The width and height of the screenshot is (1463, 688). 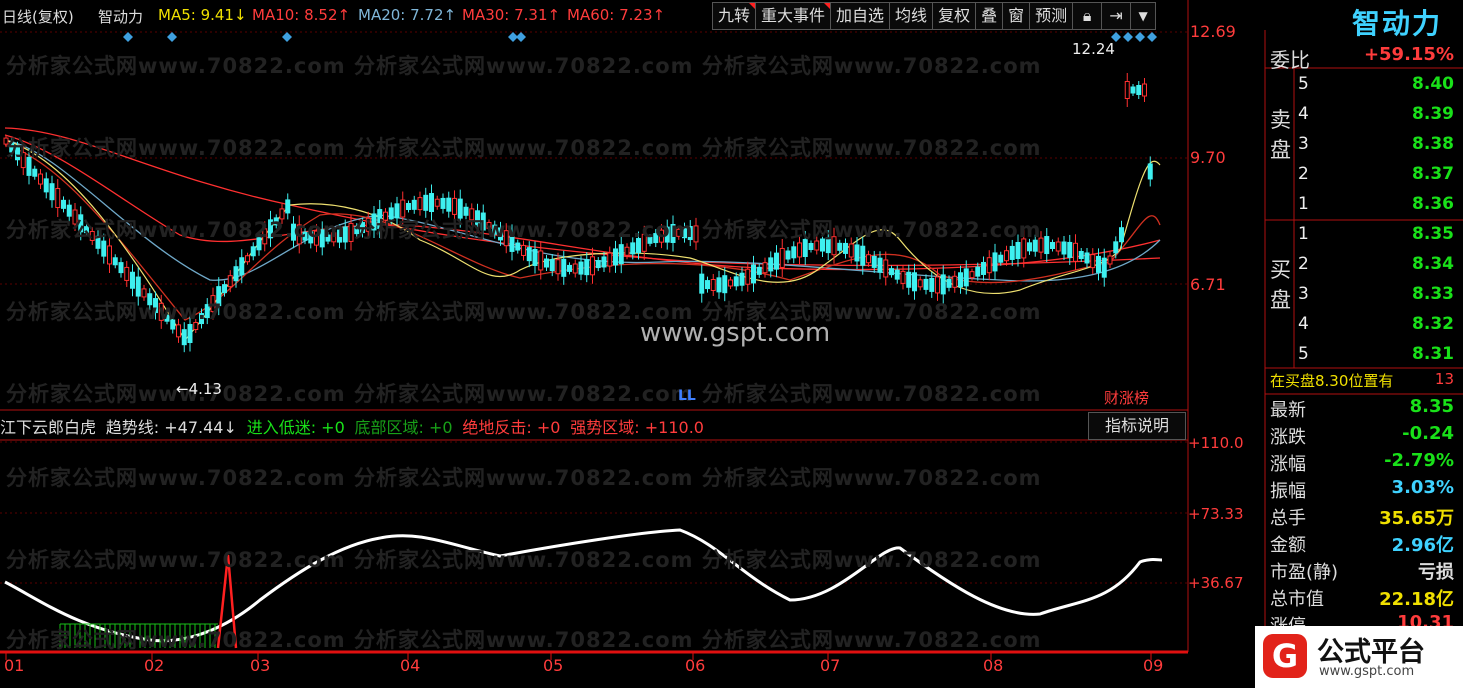 I want to click on osc-axis-low: +36.67, so click(x=1216, y=583).